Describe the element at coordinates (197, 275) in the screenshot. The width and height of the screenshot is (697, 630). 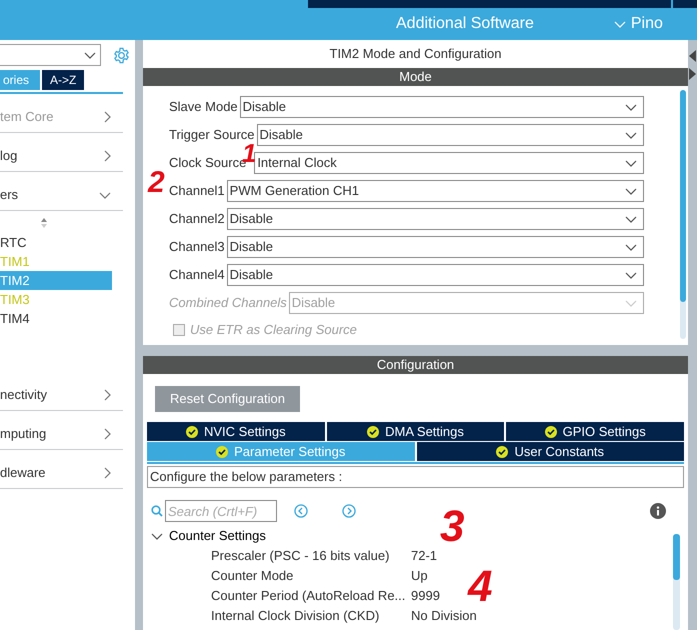
I see `field-label: Channel4` at that location.